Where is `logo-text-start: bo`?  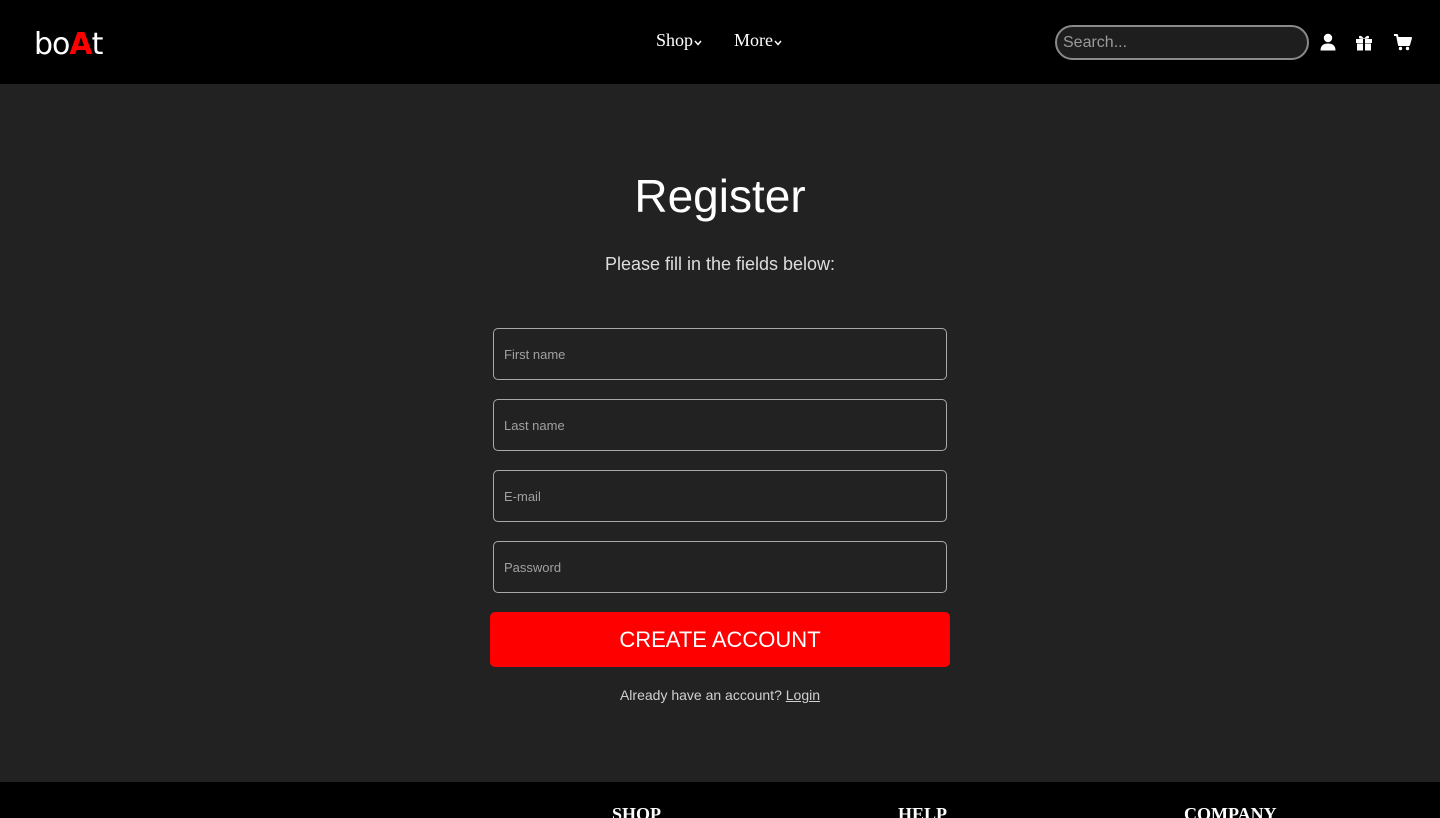
logo-text-start: bo is located at coordinates (52, 44).